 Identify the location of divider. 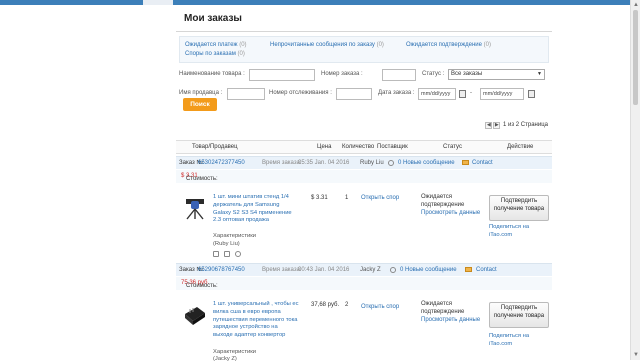
(364, 31).